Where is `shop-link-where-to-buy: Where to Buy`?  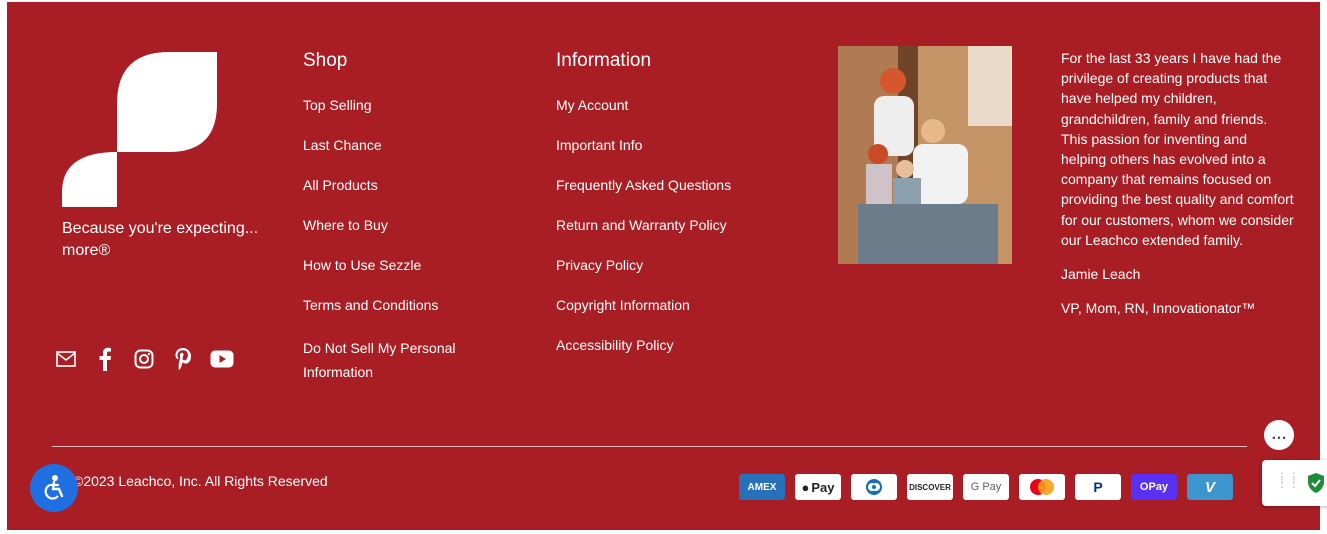 shop-link-where-to-buy: Where to Buy is located at coordinates (408, 225).